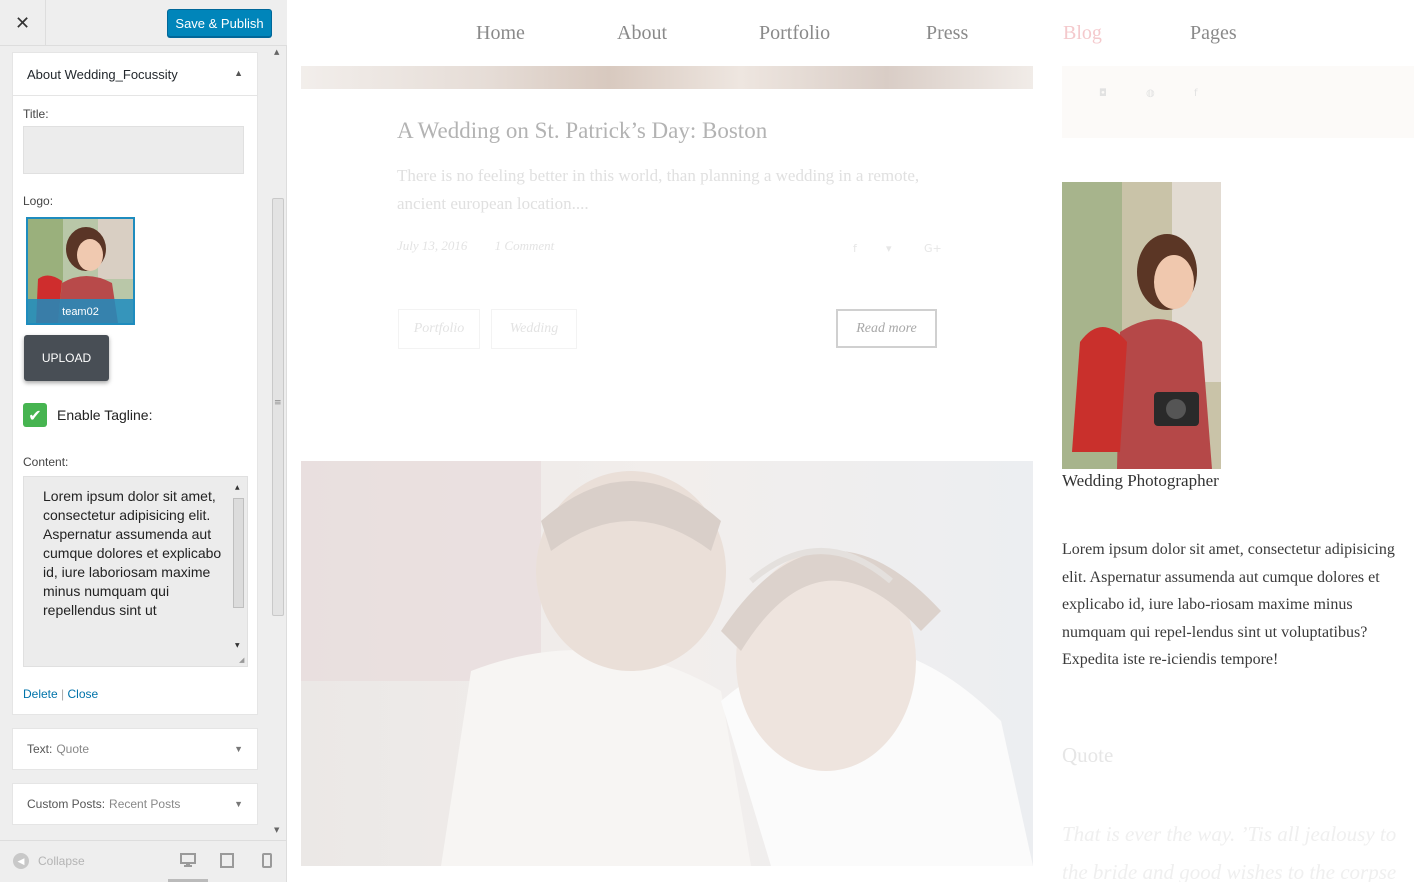 Image resolution: width=1427 pixels, height=882 pixels. I want to click on facebook-icon: f, so click(1196, 93).